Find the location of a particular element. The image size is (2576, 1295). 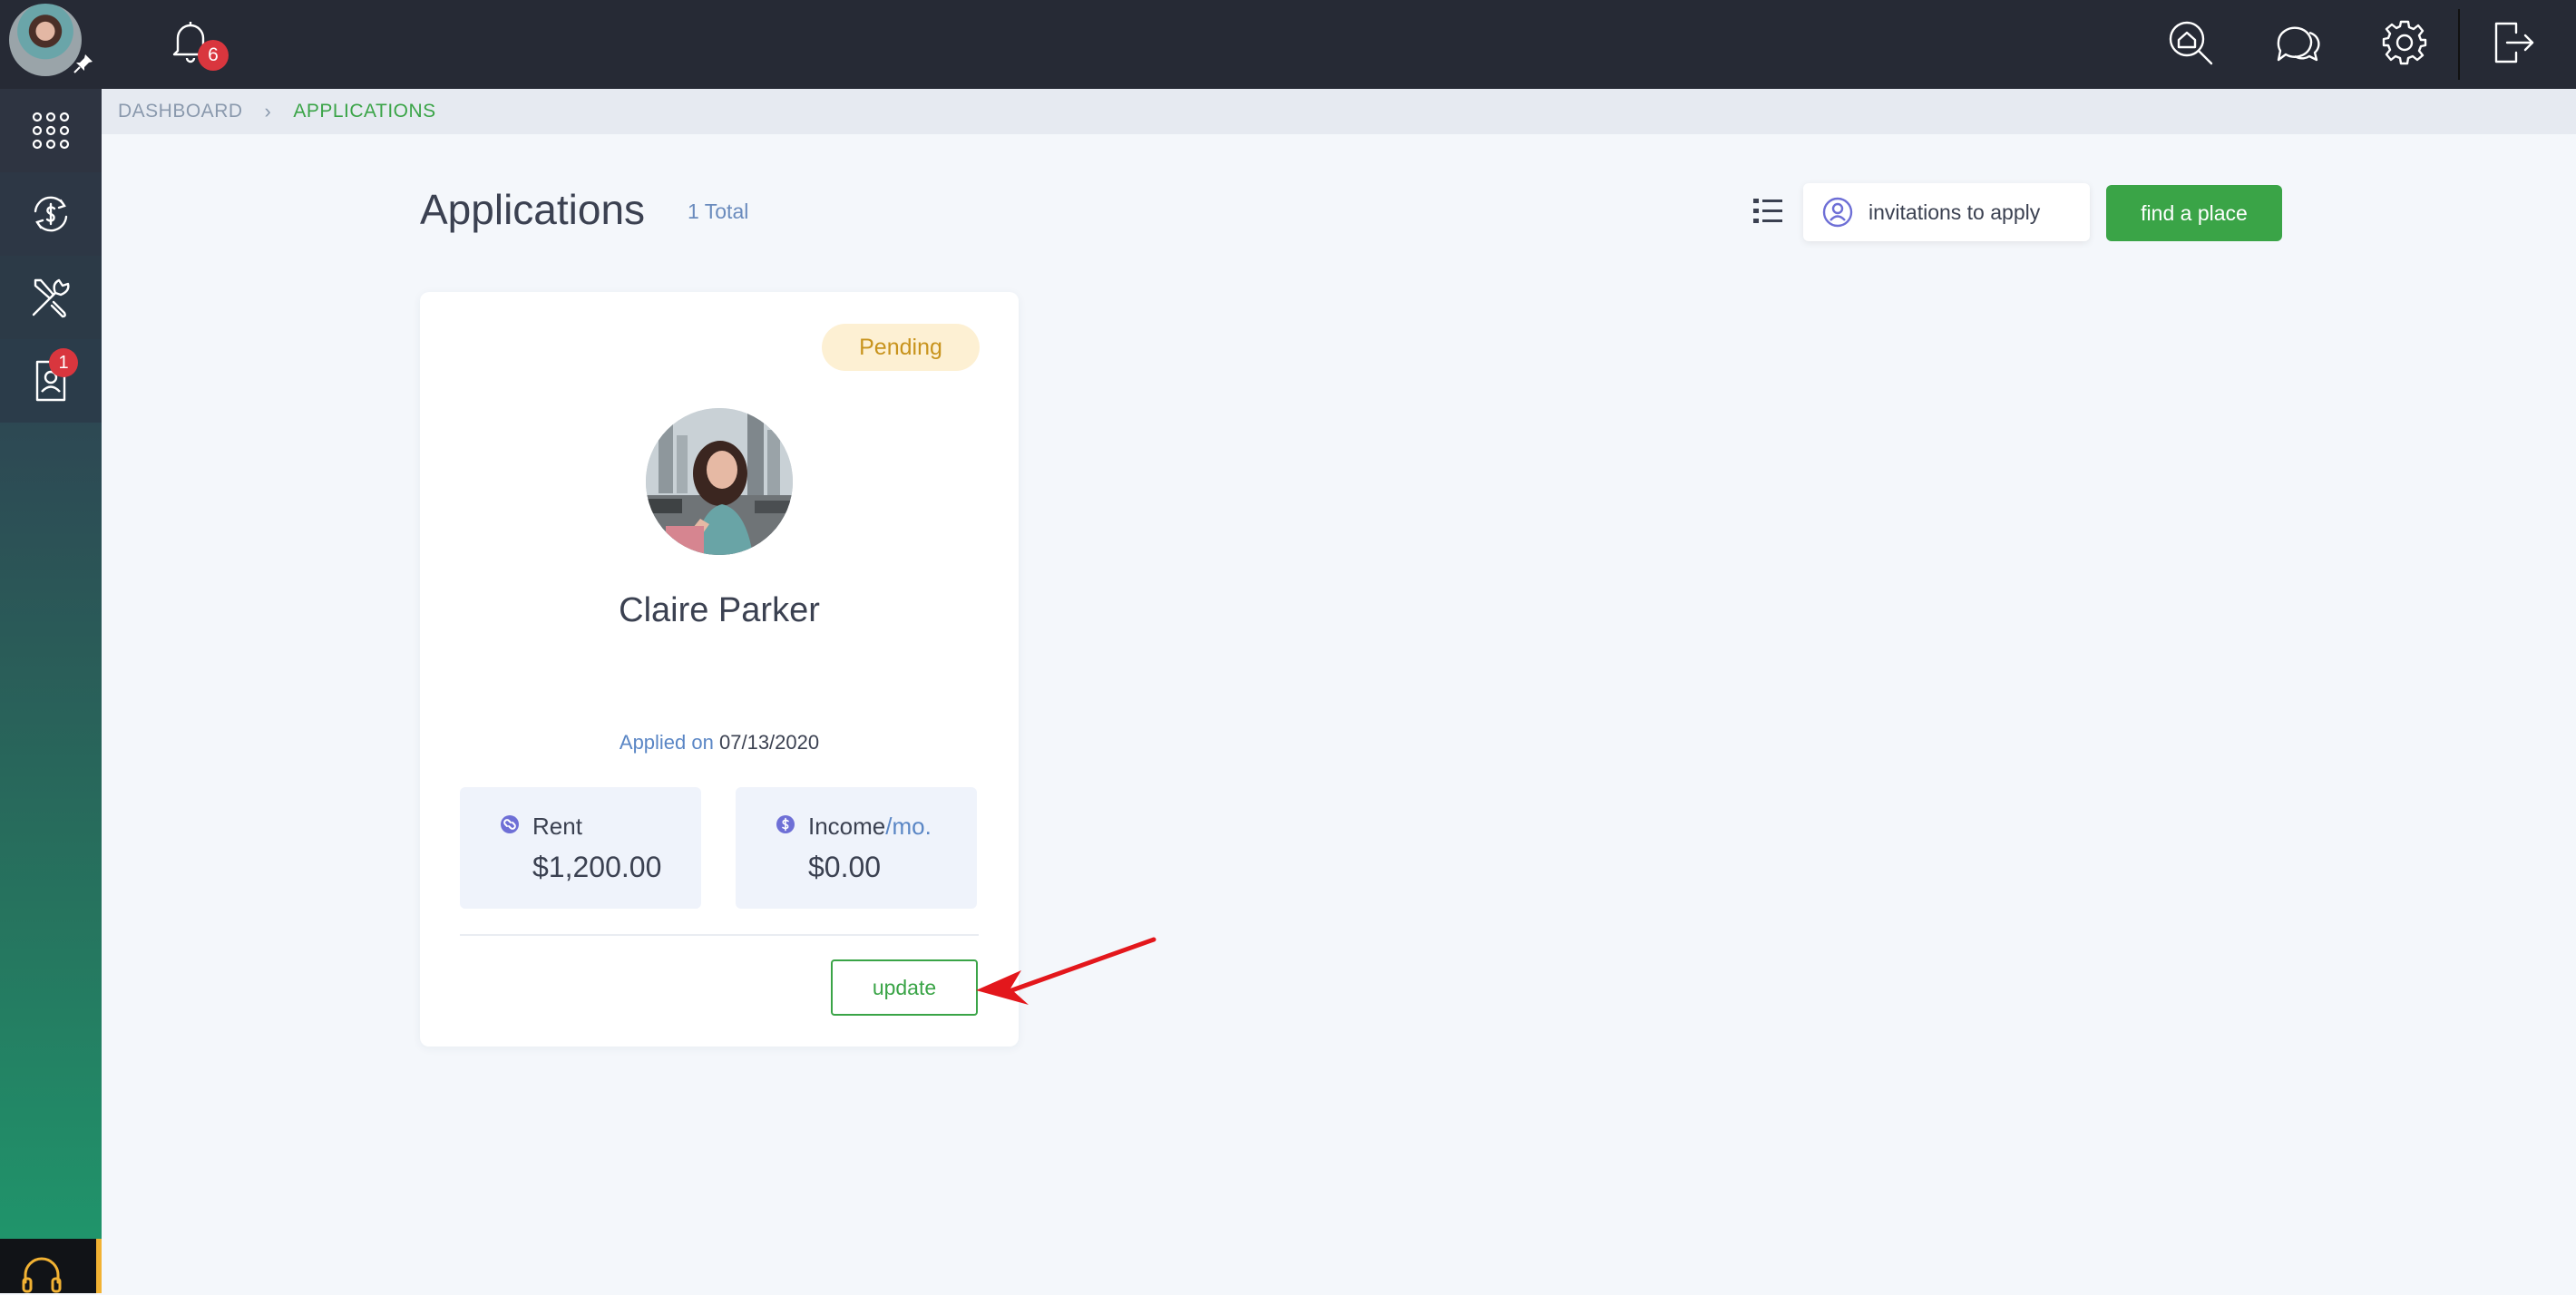

payments-cycle-icon is located at coordinates (51, 214).